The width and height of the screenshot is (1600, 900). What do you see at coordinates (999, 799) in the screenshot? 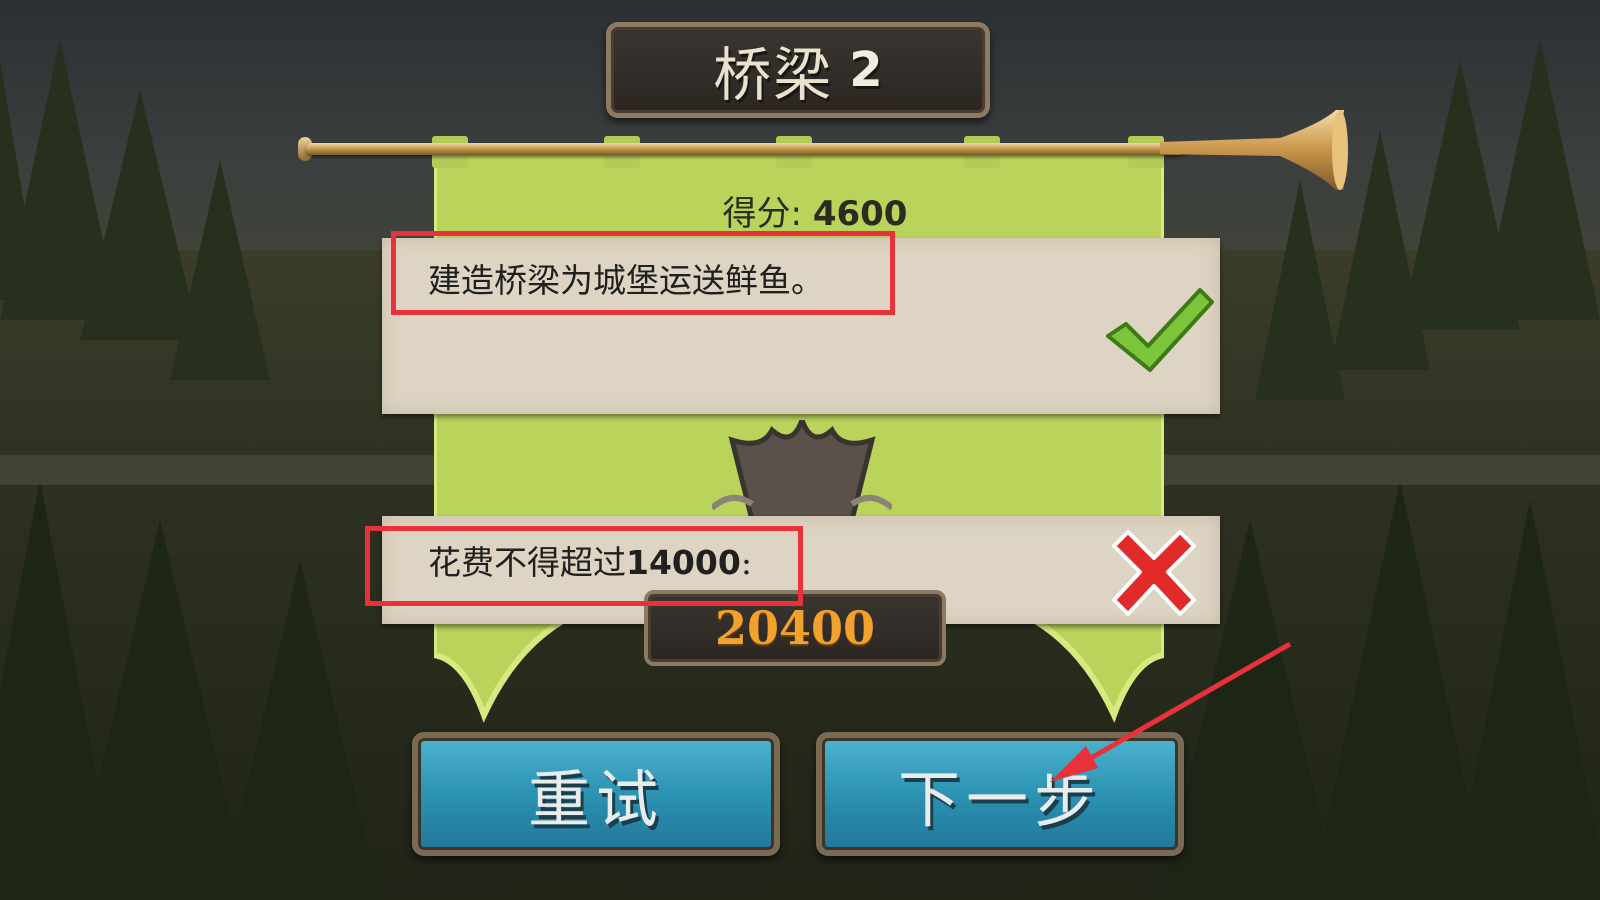
I see `next-button-label: 下一步` at bounding box center [999, 799].